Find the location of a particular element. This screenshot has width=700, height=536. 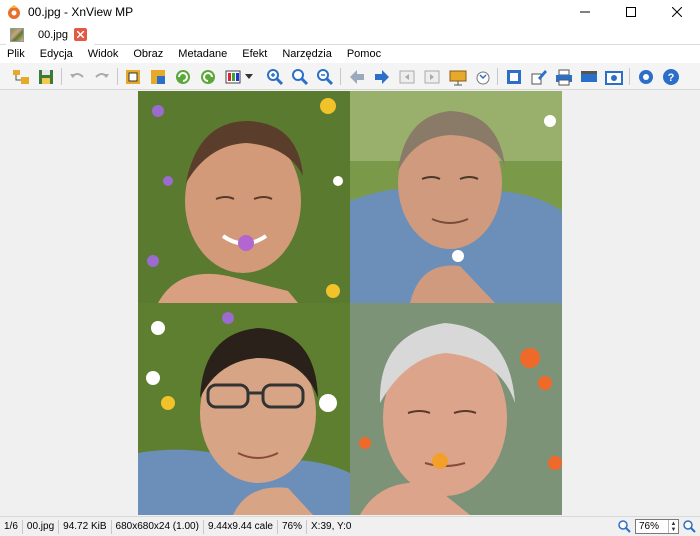

maximize-button is located at coordinates (631, 12).